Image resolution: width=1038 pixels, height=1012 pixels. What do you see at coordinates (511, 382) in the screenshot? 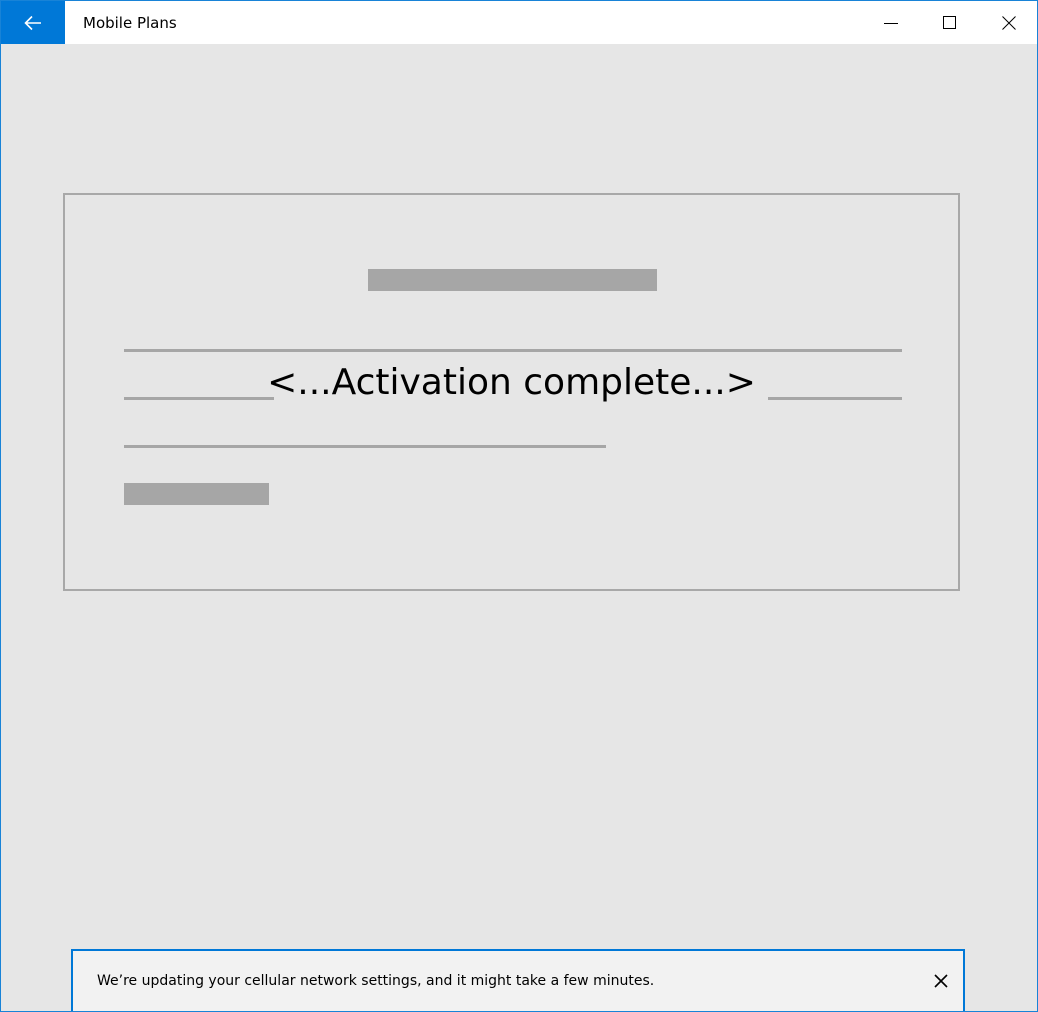
I see `activation-status-text: <...Activation complete...>` at bounding box center [511, 382].